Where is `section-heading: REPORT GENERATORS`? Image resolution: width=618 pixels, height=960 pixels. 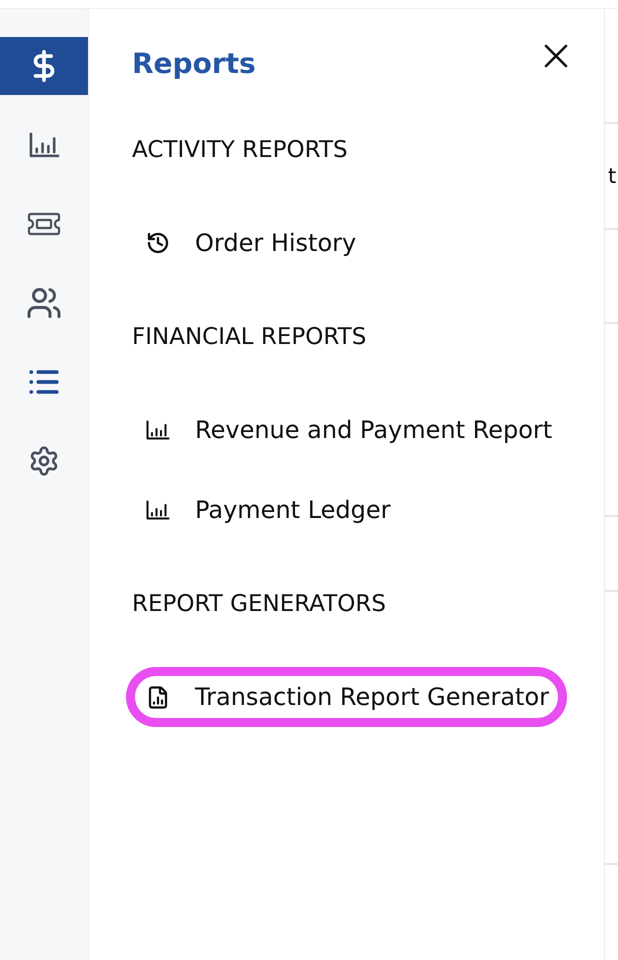
section-heading: REPORT GENERATORS is located at coordinates (259, 604).